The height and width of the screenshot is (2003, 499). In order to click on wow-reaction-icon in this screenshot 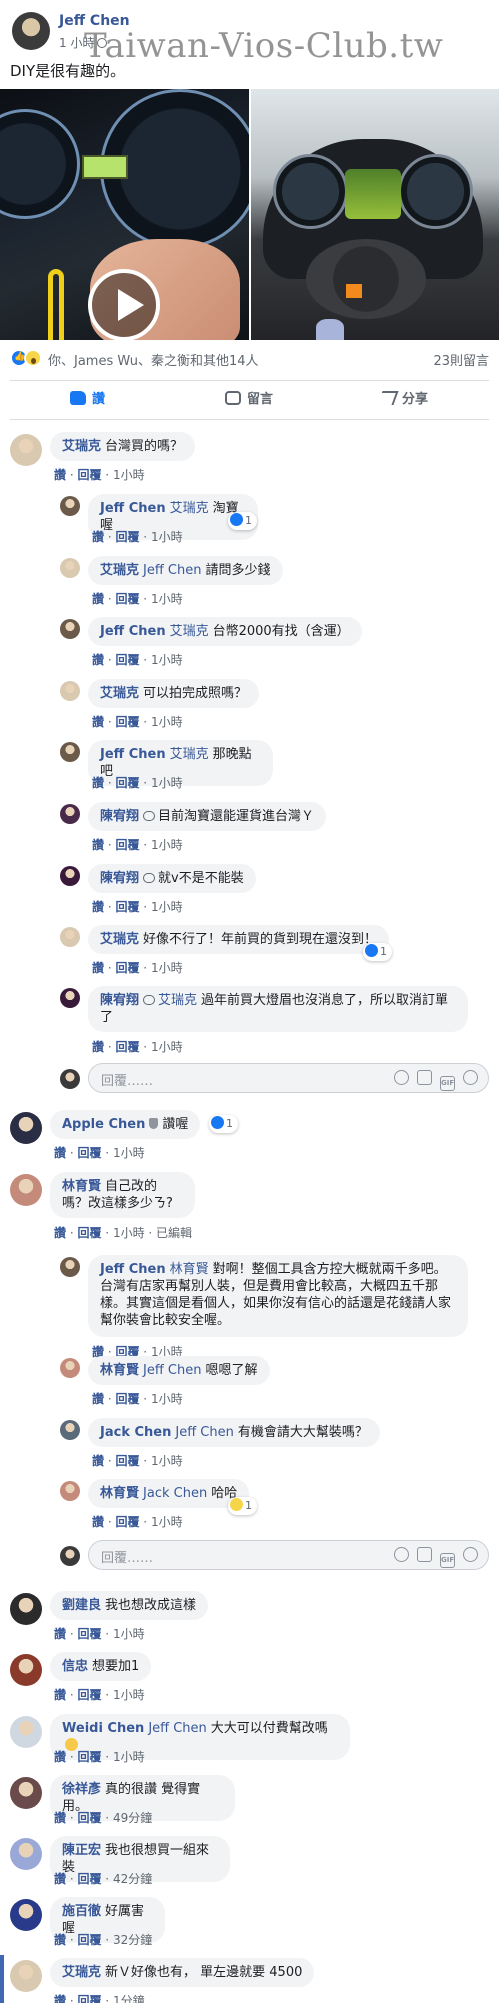, I will do `click(33, 358)`.